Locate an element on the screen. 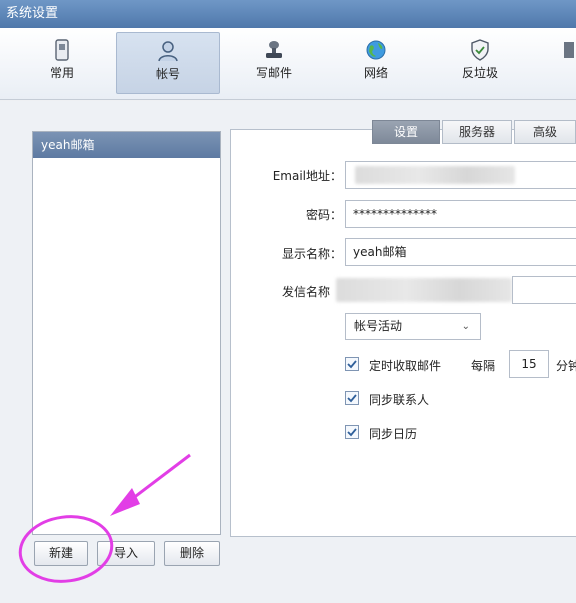  account-status-select: 帐号活动 ⌄ is located at coordinates (413, 326).